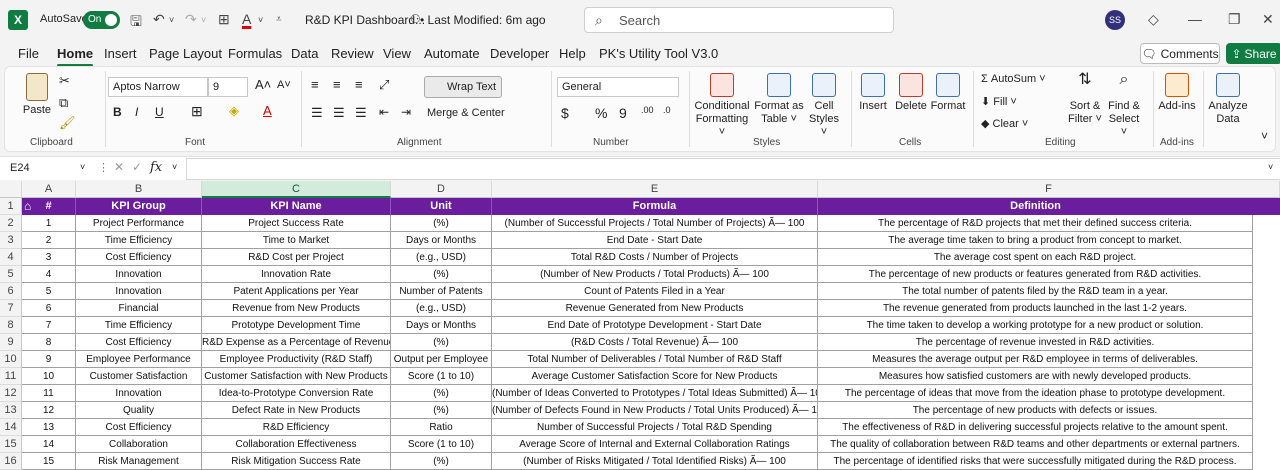  Describe the element at coordinates (1013, 79) in the screenshot. I see `autosum-button: Σ AutoSum ˅` at that location.